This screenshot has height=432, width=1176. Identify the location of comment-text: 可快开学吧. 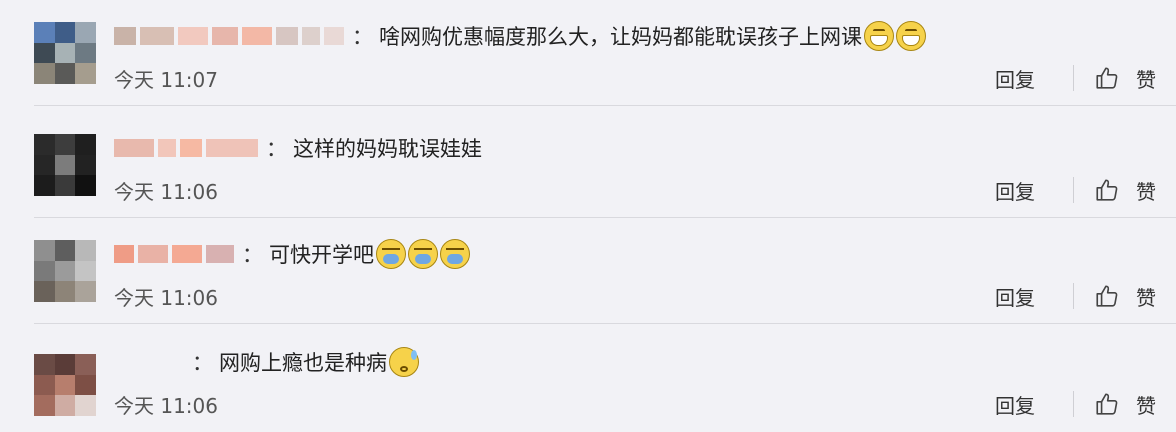
(321, 255).